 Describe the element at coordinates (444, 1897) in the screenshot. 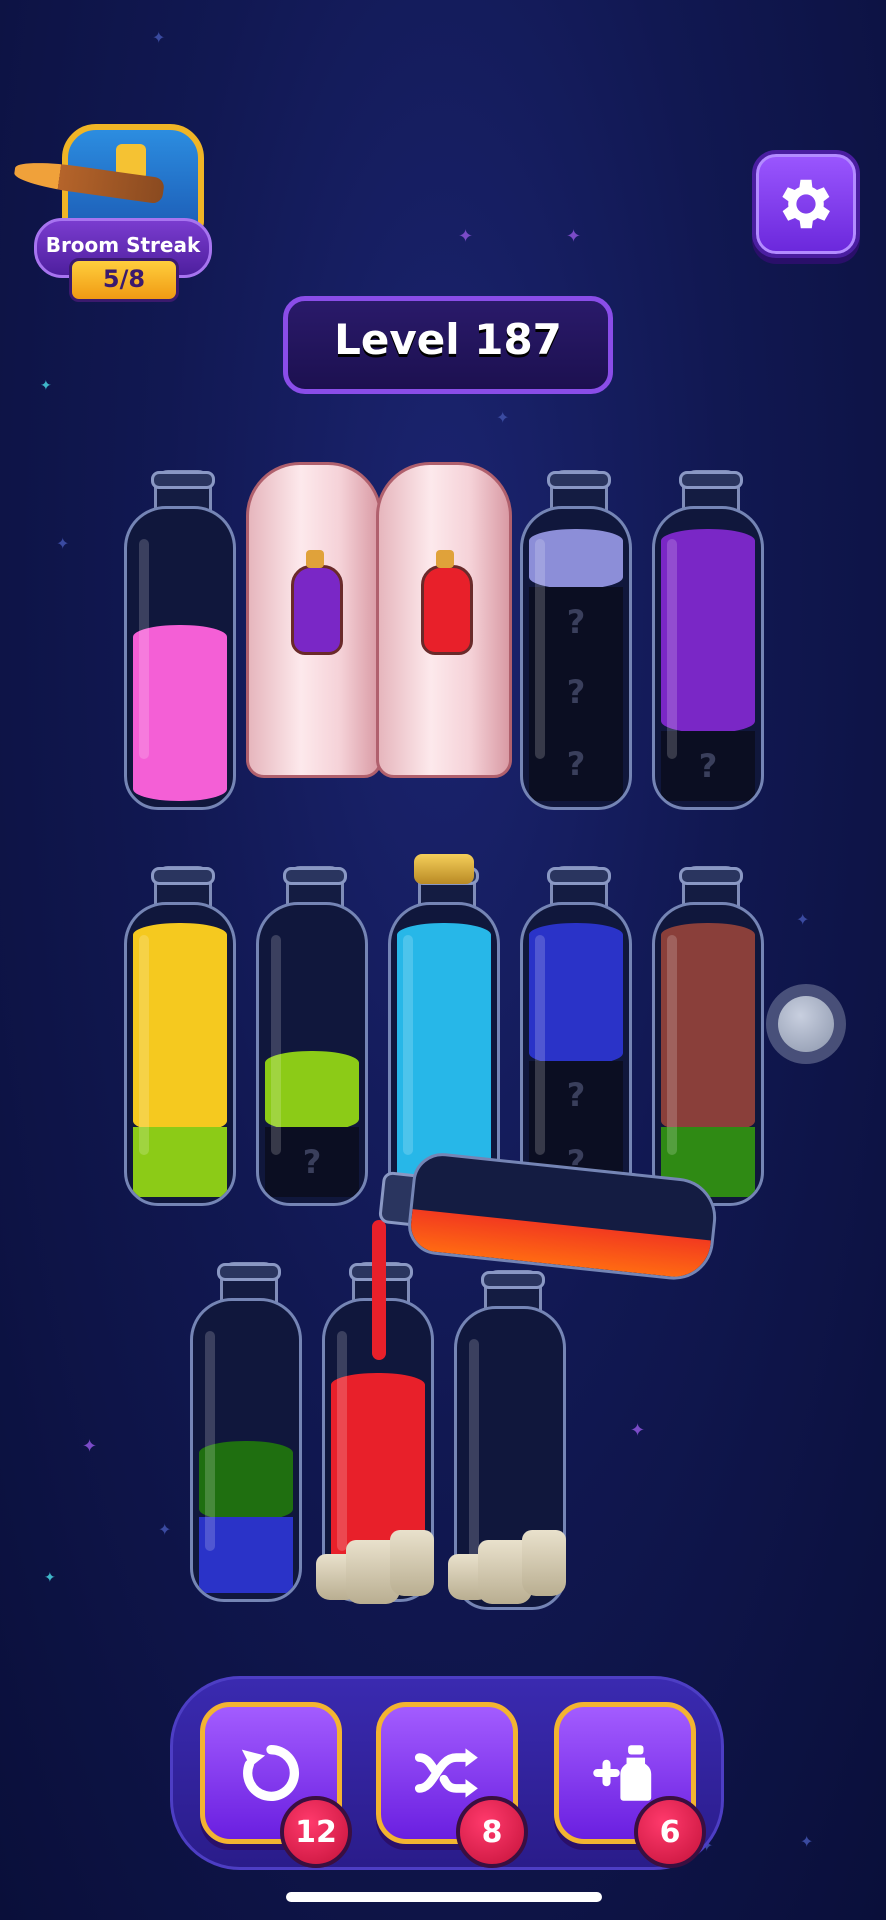

I see `home-indicator` at that location.